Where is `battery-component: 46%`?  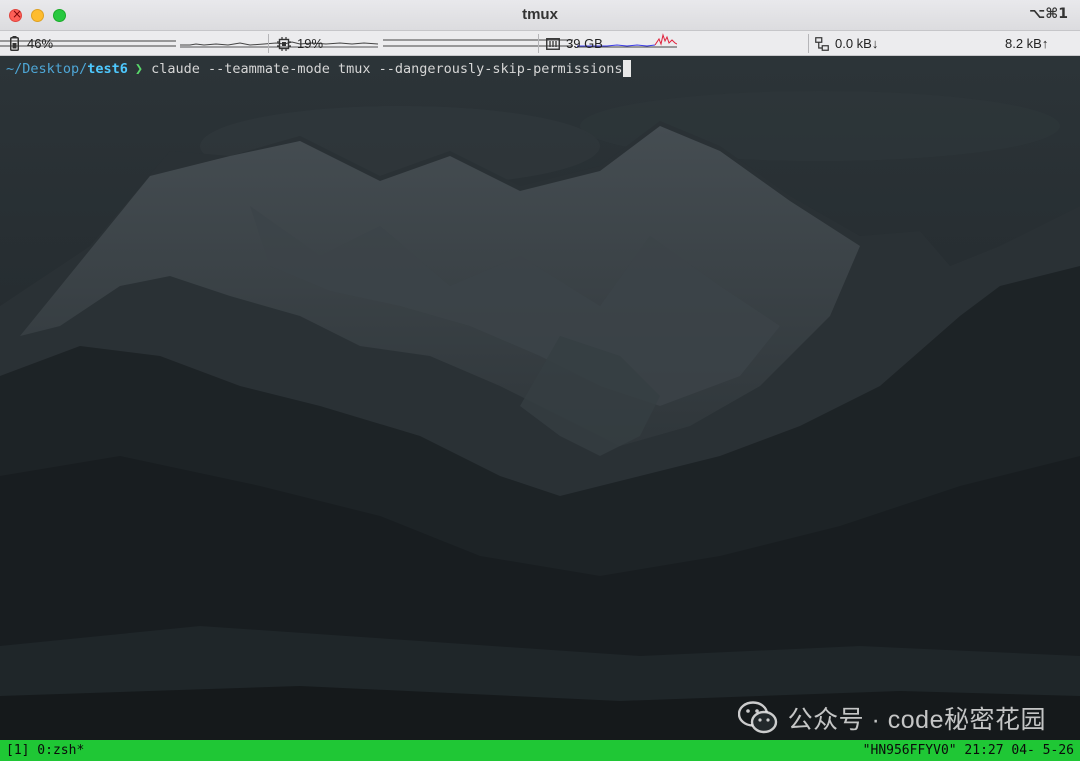 battery-component: 46% is located at coordinates (31, 43).